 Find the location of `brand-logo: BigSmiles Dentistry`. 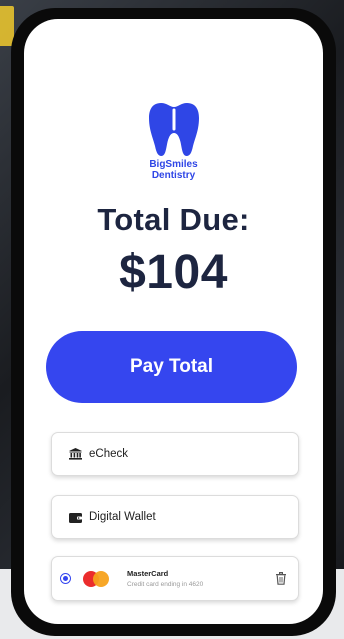

brand-logo: BigSmiles Dentistry is located at coordinates (173, 141).